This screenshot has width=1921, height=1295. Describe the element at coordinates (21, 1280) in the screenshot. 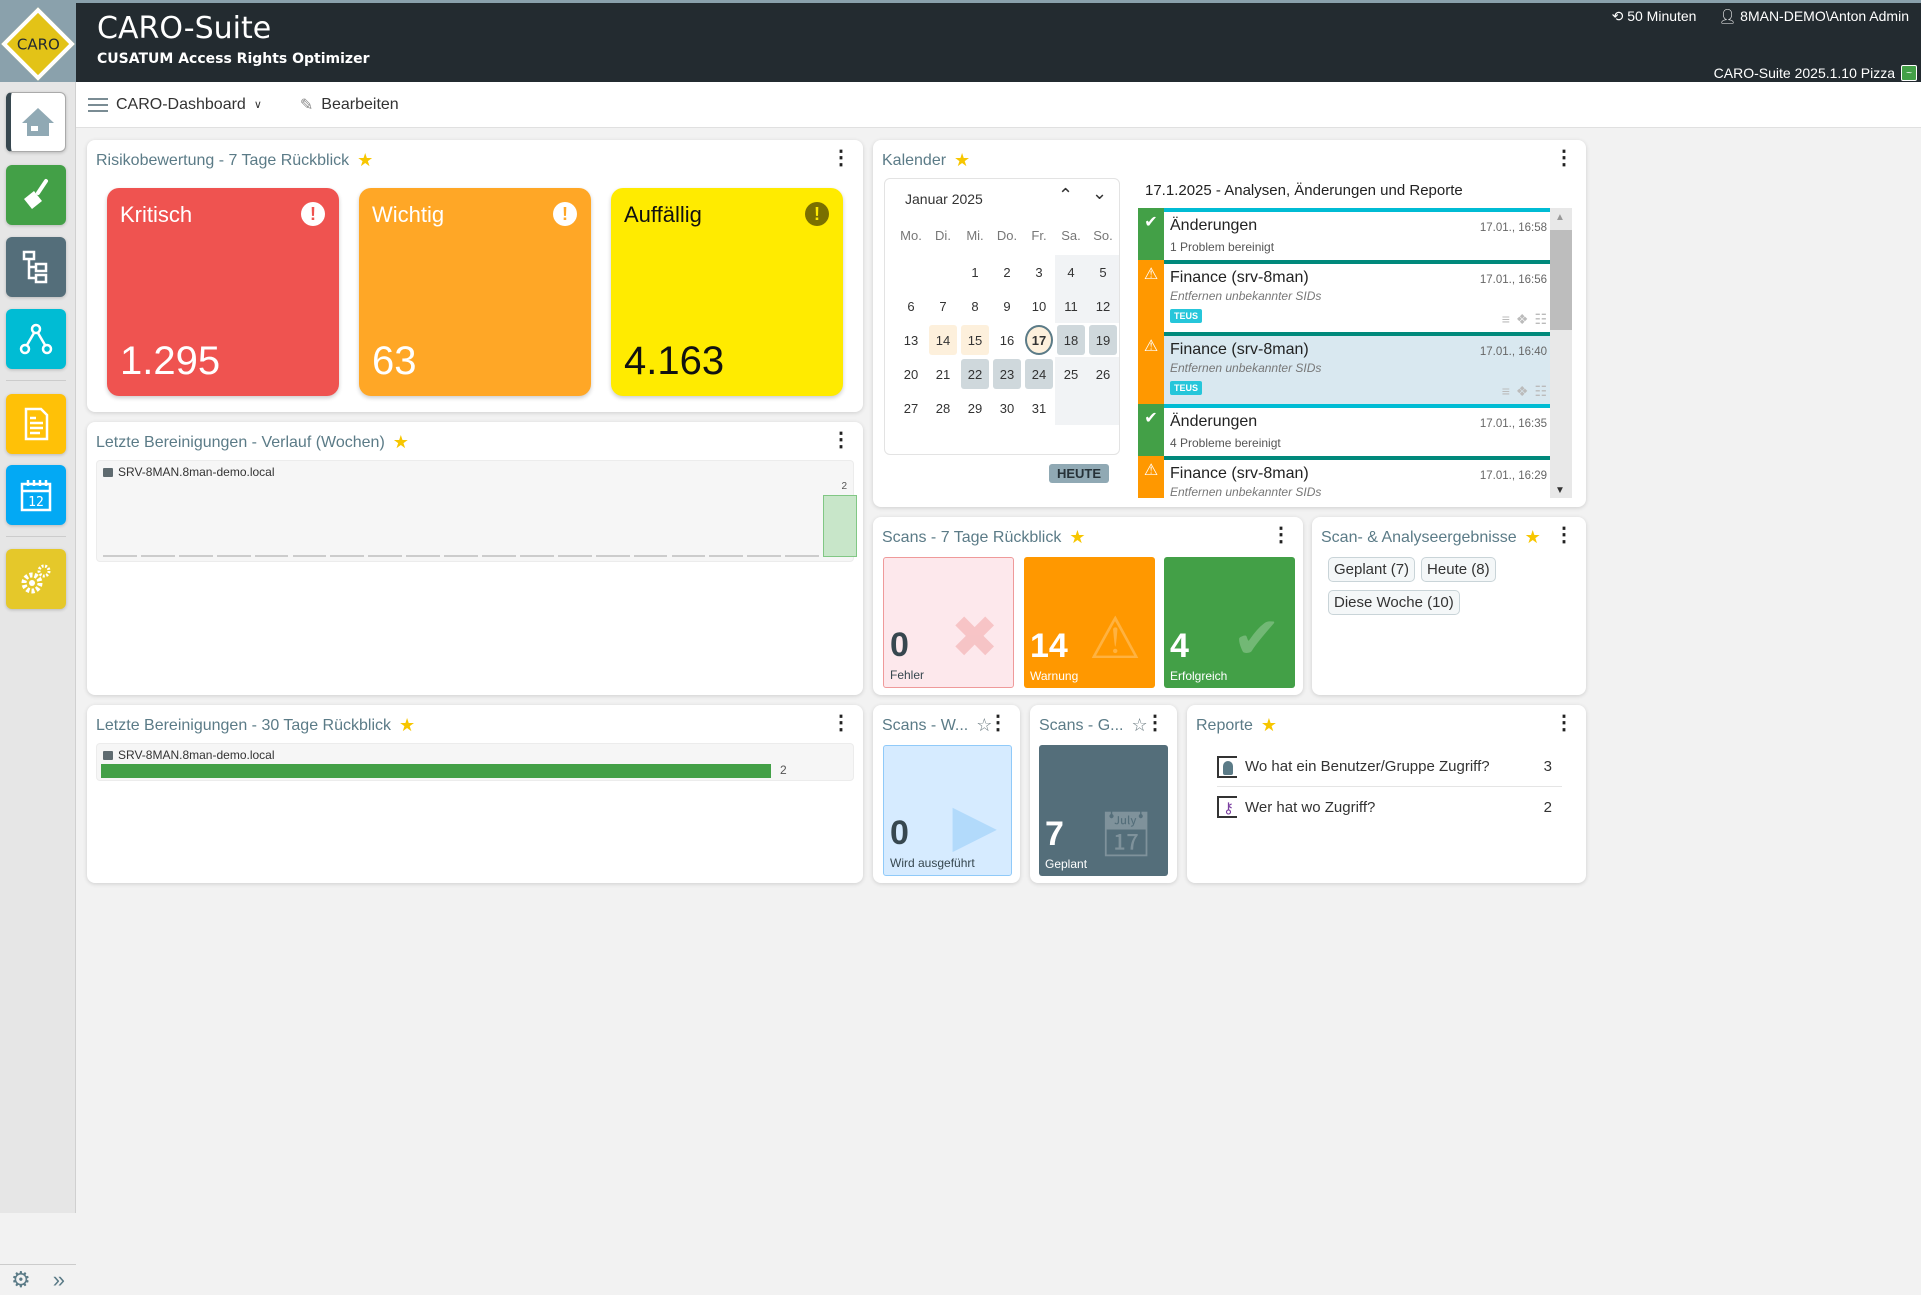

I see `settings-gear-icon: ⚙` at that location.